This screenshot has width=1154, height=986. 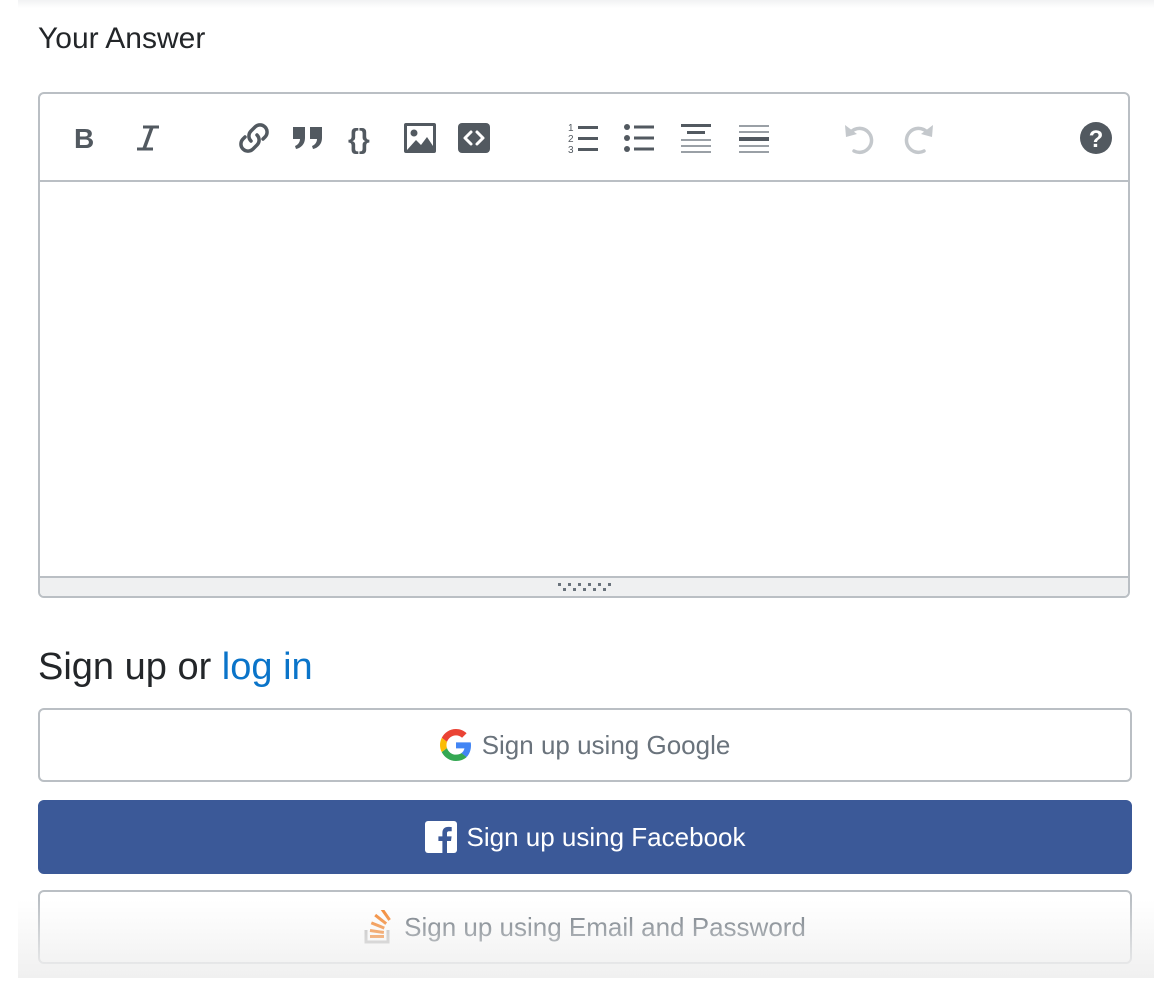 I want to click on link-button, so click(x=254, y=138).